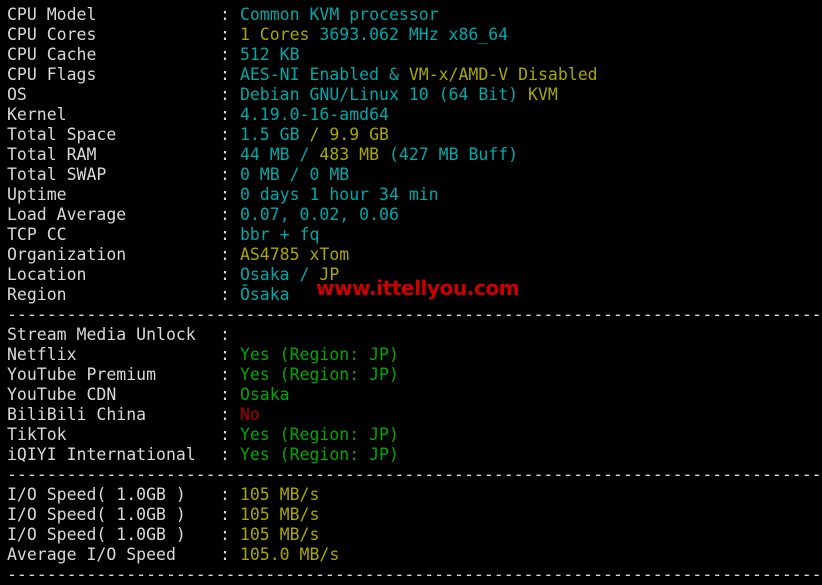 Image resolution: width=822 pixels, height=585 pixels. What do you see at coordinates (339, 14) in the screenshot?
I see `value-segment: Common KVM processor` at bounding box center [339, 14].